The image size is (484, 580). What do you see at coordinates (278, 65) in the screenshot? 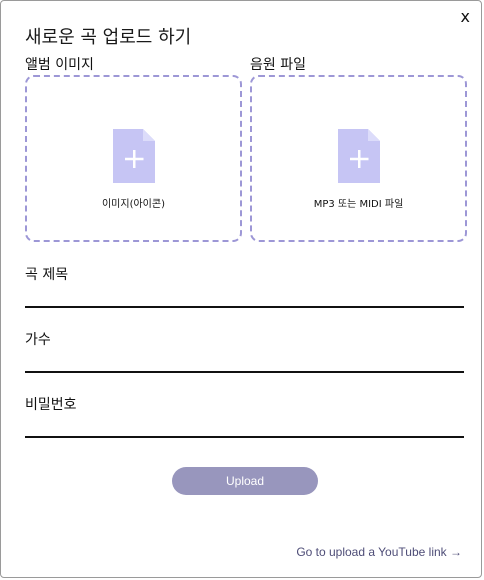
I see `audio-file-label: 음원 파일` at bounding box center [278, 65].